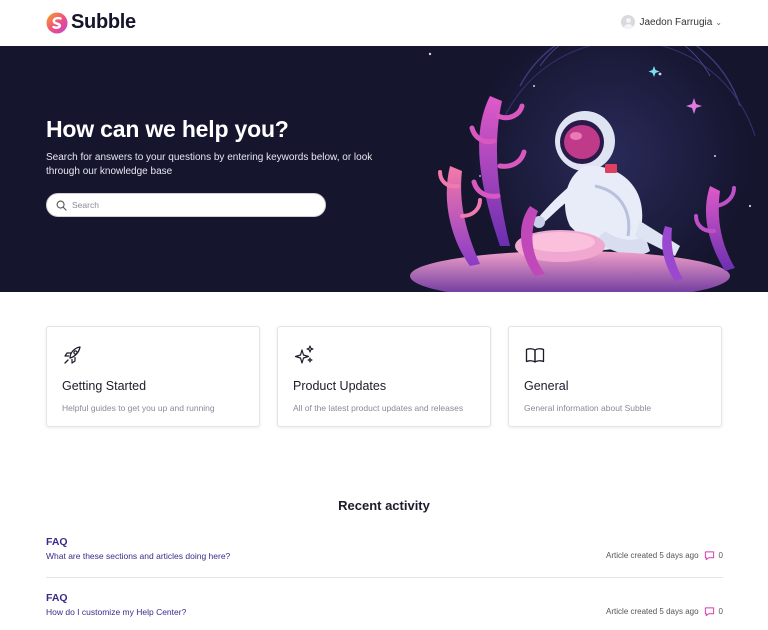 The height and width of the screenshot is (630, 768). Describe the element at coordinates (588, 408) in the screenshot. I see `card-description: General information about Subble` at that location.